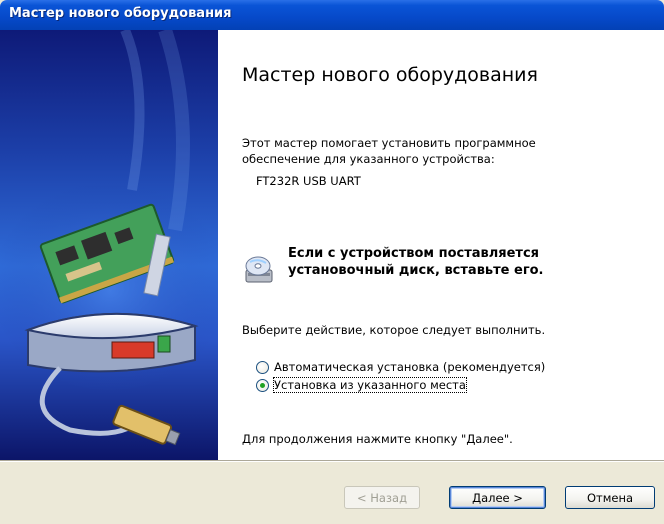 The height and width of the screenshot is (524, 664). What do you see at coordinates (414, 253) in the screenshot?
I see `disk-instruction-line1: Если с устройством поставляется` at bounding box center [414, 253].